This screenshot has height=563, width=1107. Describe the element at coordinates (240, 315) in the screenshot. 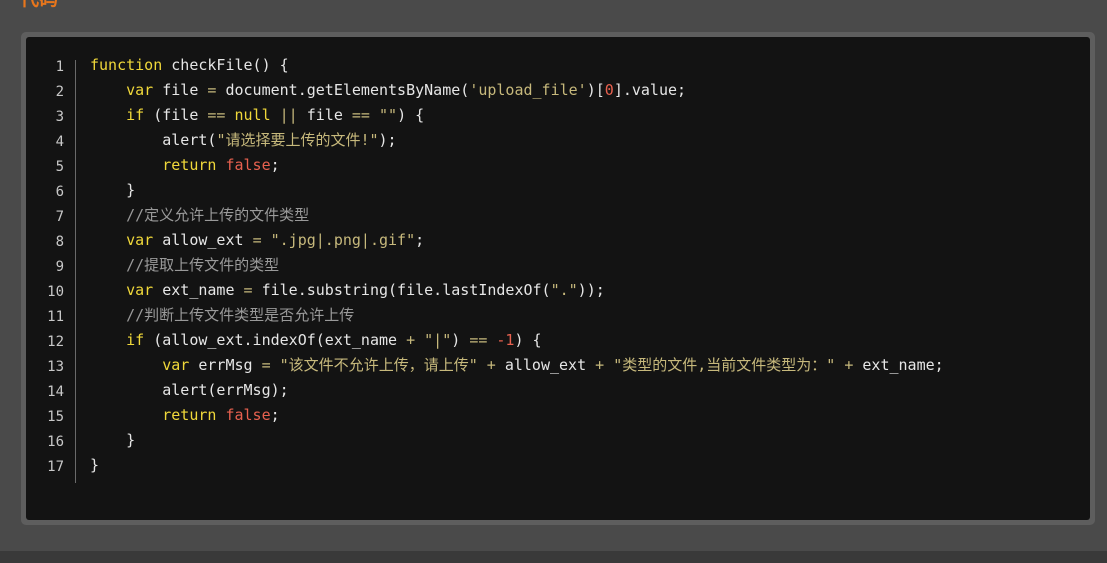

I see `code-token: //判断上传文件类型是否允许上传` at that location.